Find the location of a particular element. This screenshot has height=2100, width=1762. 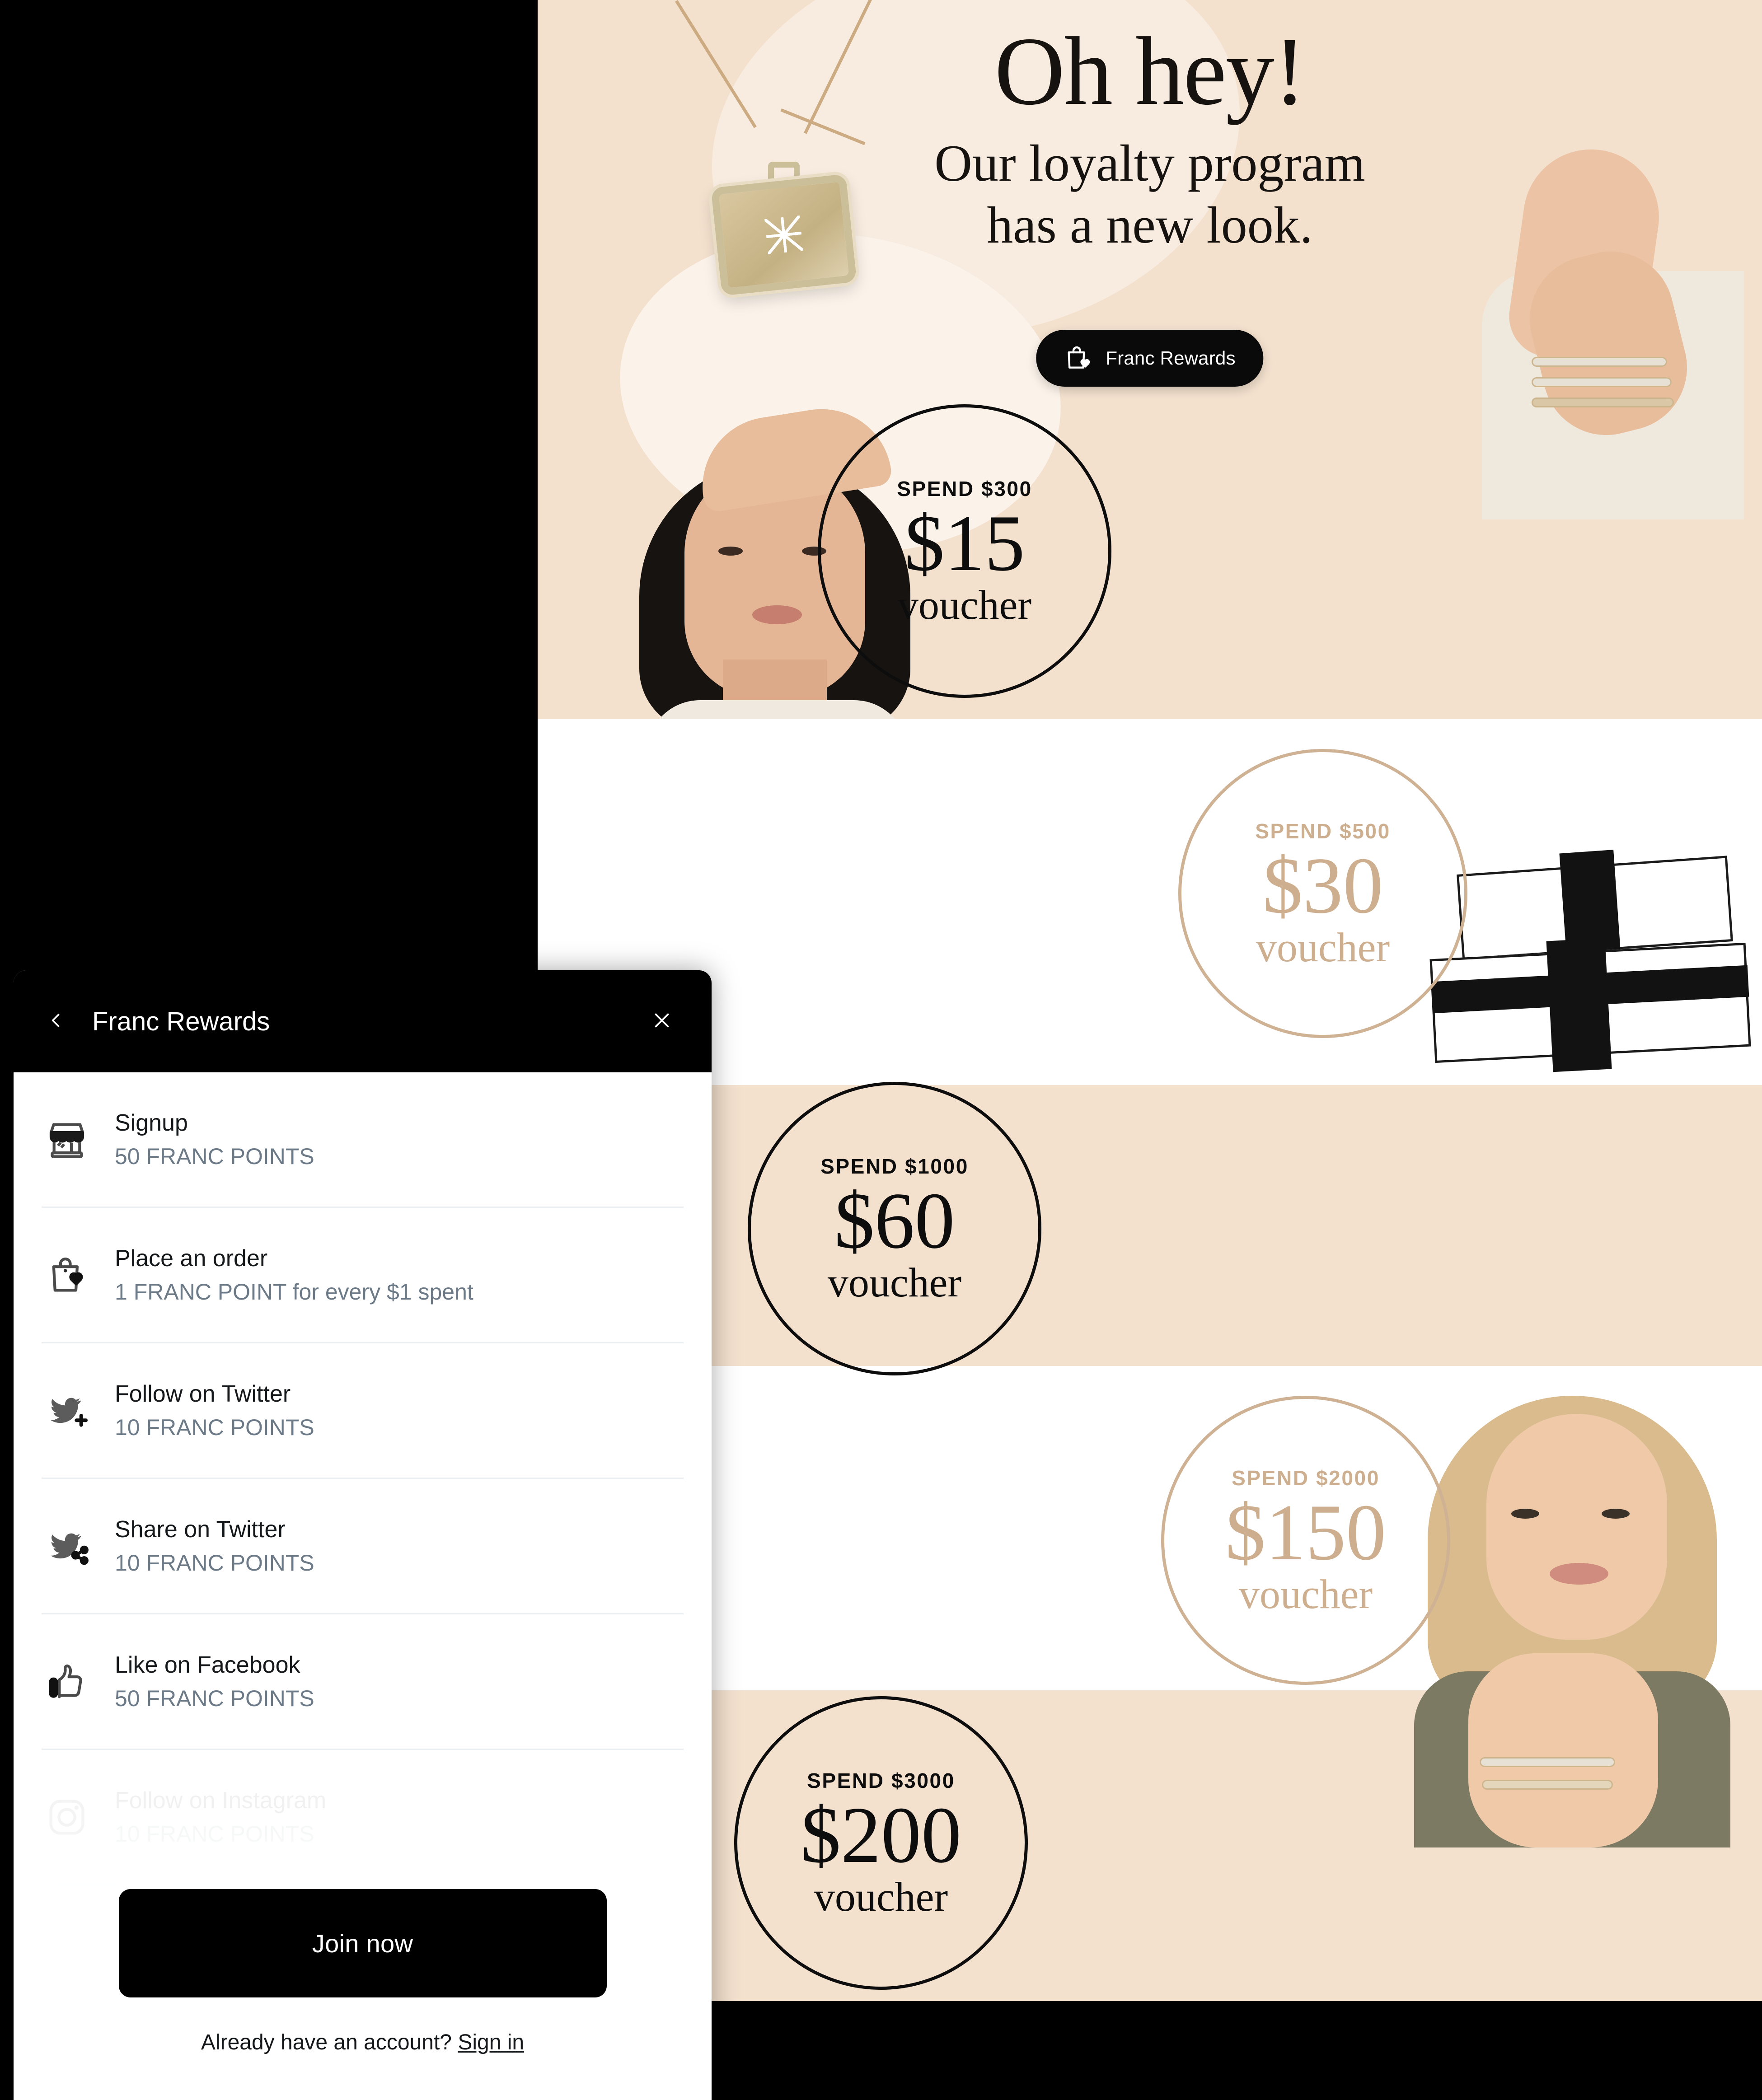

close-icon is located at coordinates (661, 1021).